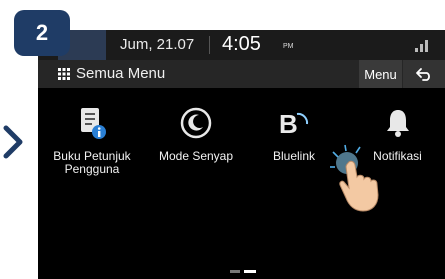 Image resolution: width=445 pixels, height=279 pixels. I want to click on menu-item-label-line2: Pengguna, so click(92, 169).